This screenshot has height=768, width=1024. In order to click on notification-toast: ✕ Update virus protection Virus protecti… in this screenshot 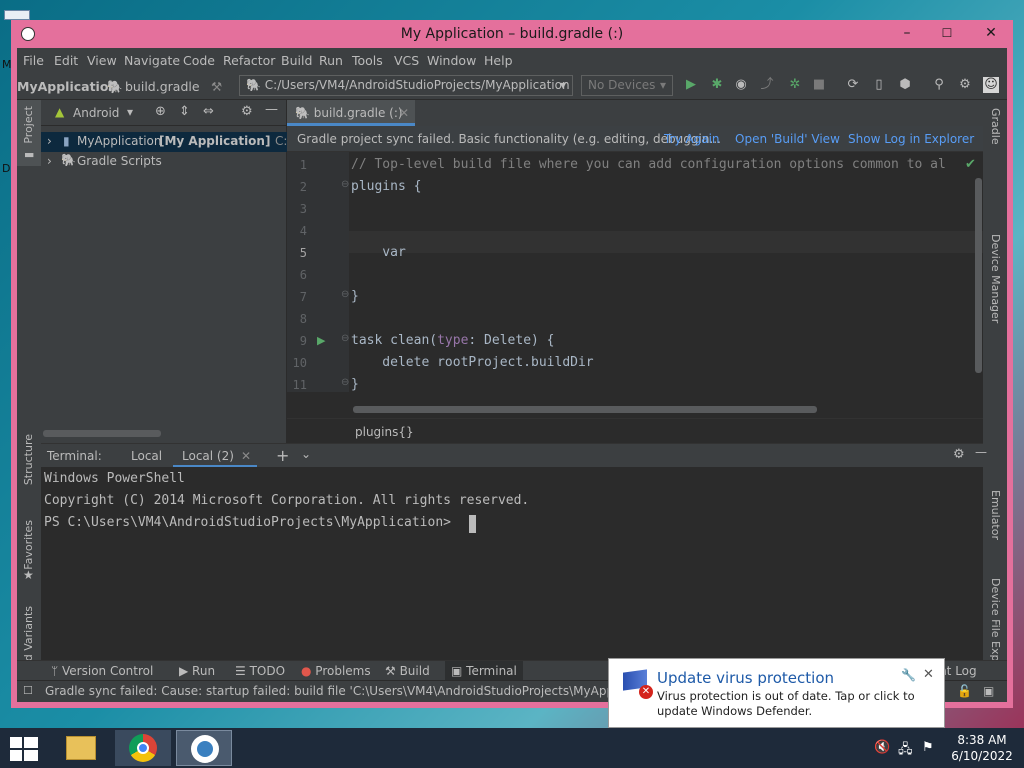, I will do `click(776, 693)`.